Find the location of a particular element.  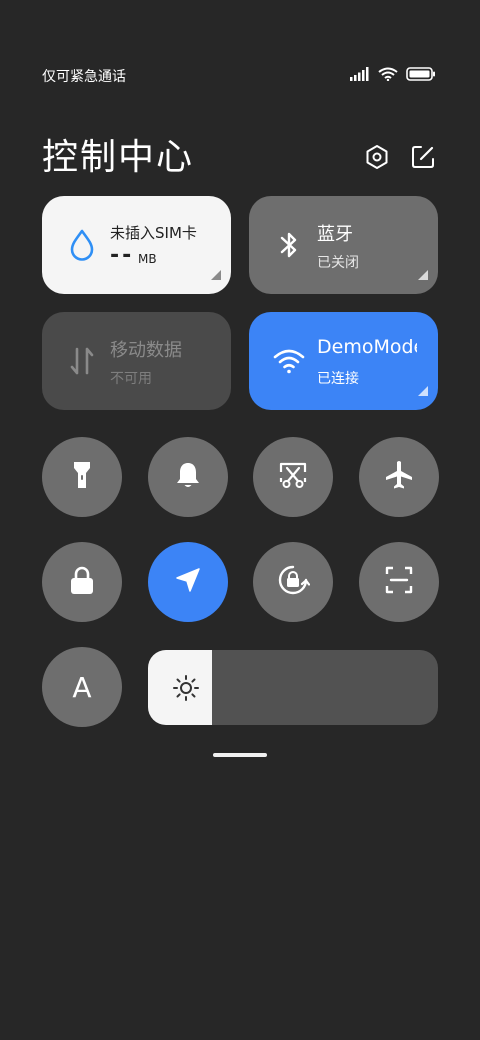

airplane-mode-toggle is located at coordinates (399, 477).